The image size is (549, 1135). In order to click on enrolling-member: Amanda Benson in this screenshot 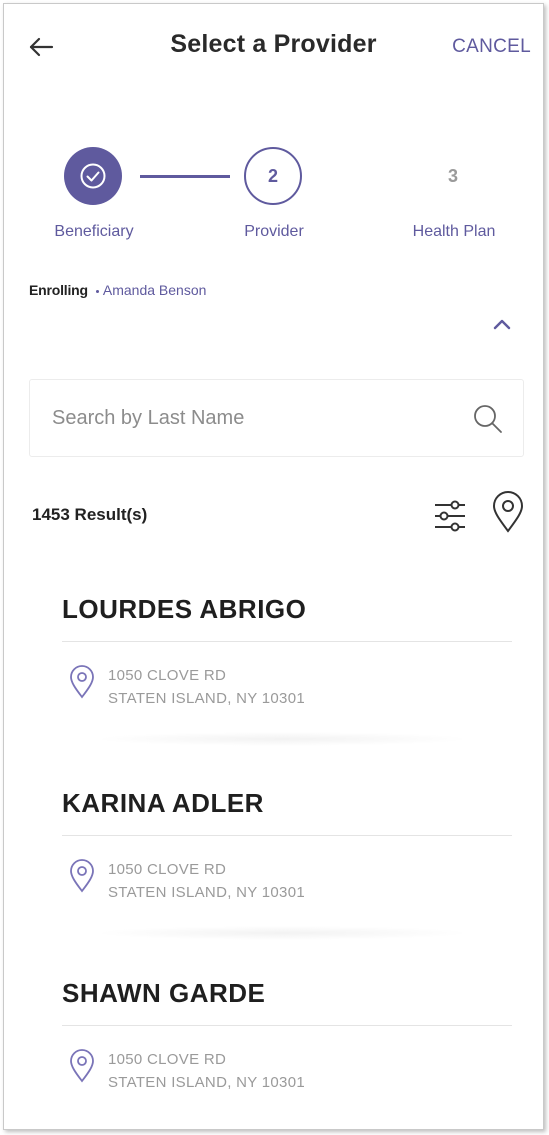, I will do `click(151, 290)`.